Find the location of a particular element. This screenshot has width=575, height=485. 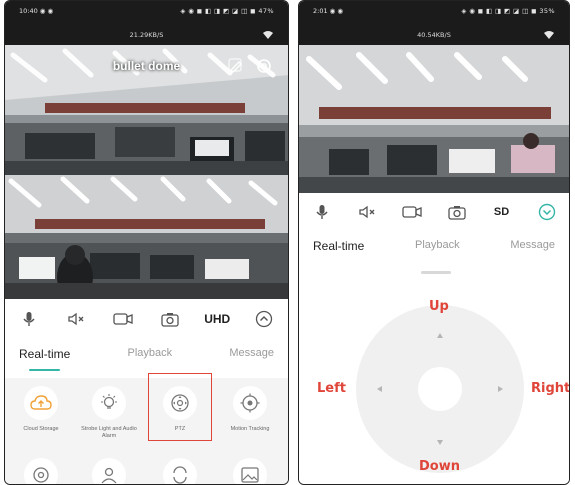

light-bulb-icon is located at coordinates (109, 401).